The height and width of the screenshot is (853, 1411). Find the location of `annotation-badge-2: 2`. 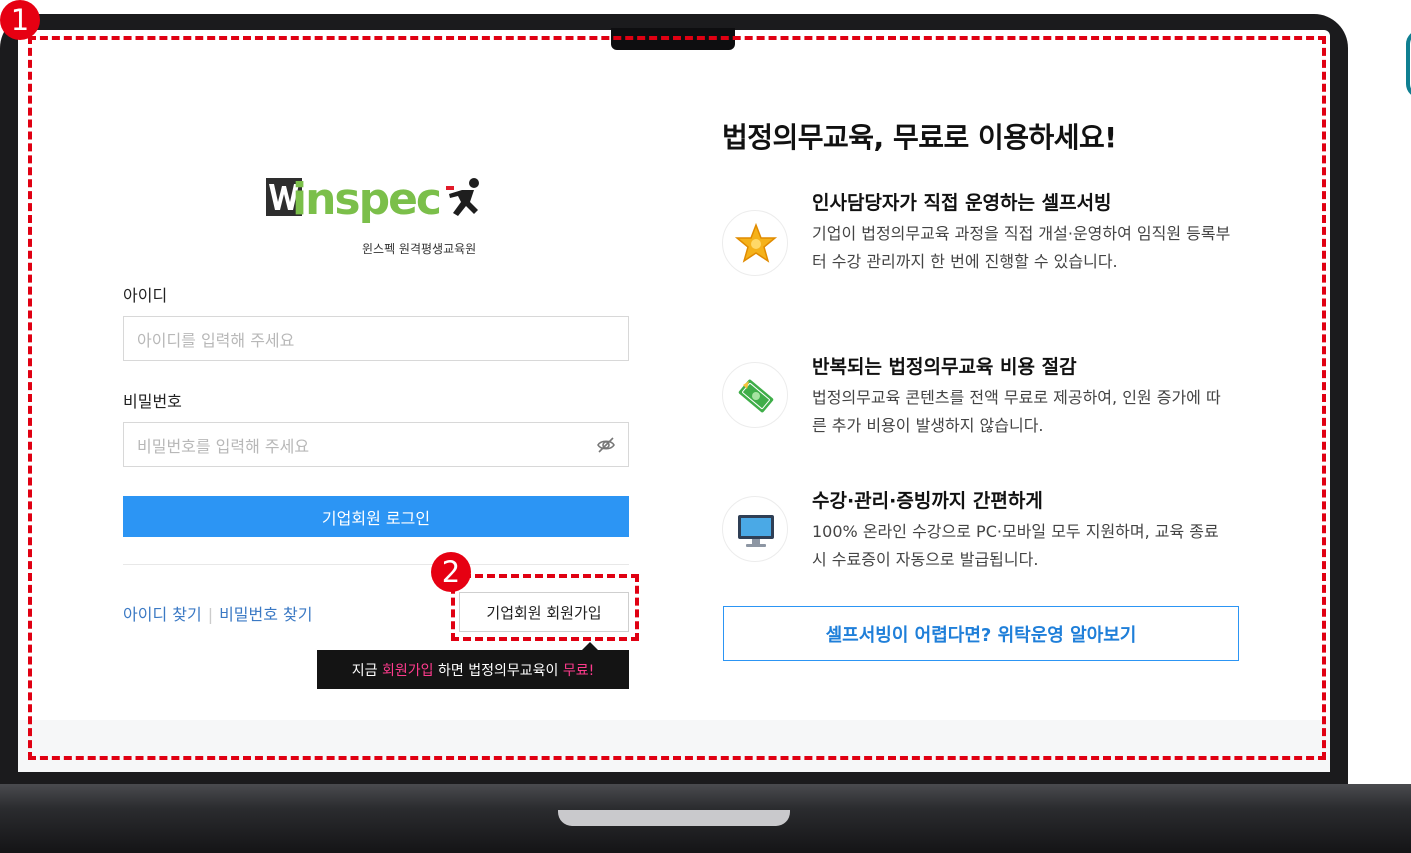

annotation-badge-2: 2 is located at coordinates (451, 572).